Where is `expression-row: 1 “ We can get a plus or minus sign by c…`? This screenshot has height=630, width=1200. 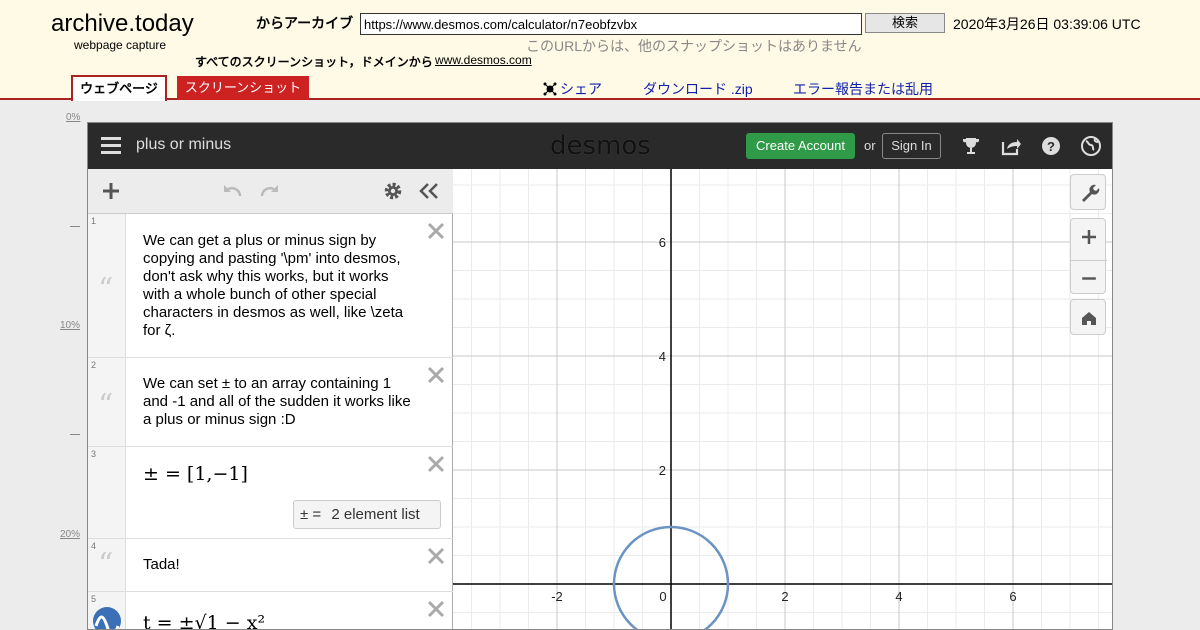 expression-row: 1 “ We can get a plus or minus sign by c… is located at coordinates (270, 286).